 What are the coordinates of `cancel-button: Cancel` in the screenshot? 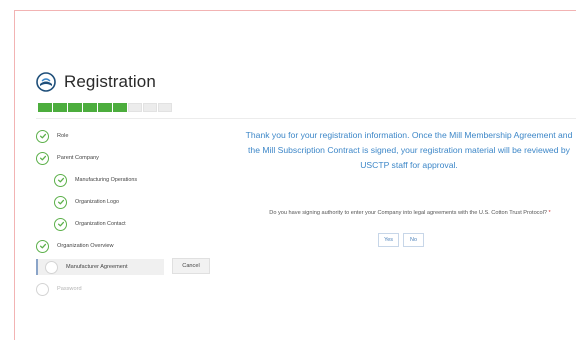 It's located at (191, 266).